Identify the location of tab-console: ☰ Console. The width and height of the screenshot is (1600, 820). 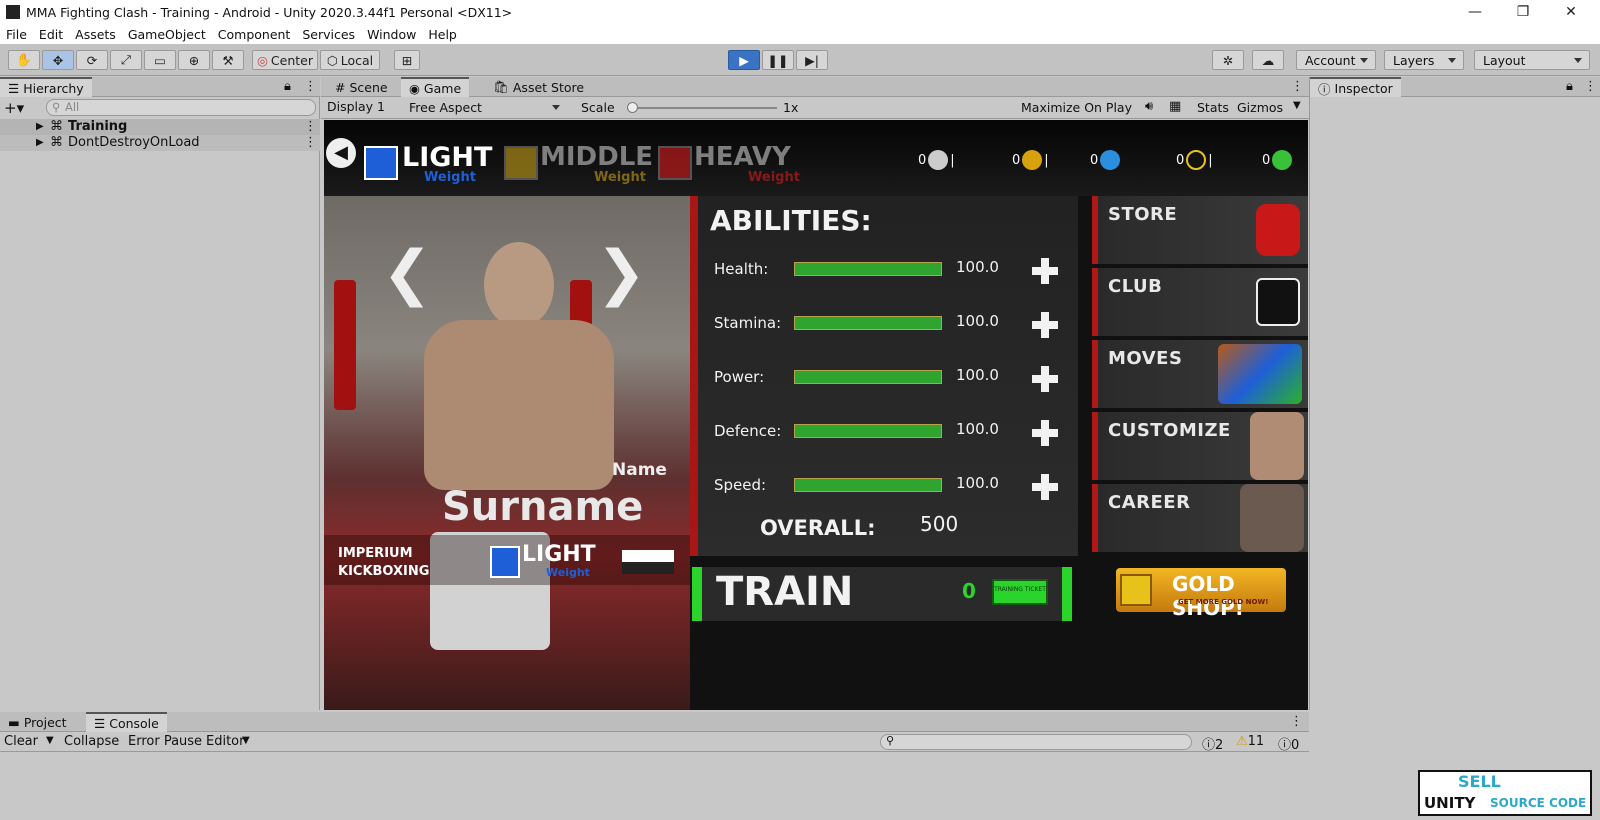
(126, 722).